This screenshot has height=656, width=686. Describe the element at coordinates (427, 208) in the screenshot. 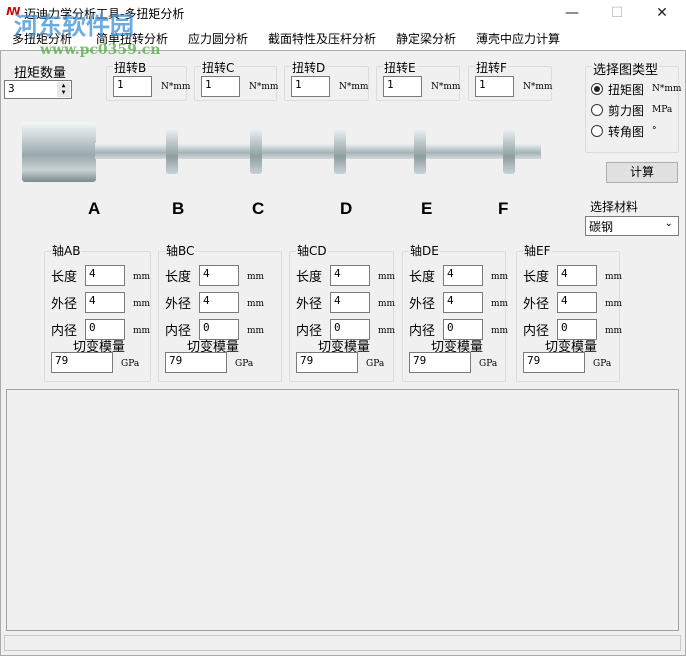

I see `point-label: E` at that location.